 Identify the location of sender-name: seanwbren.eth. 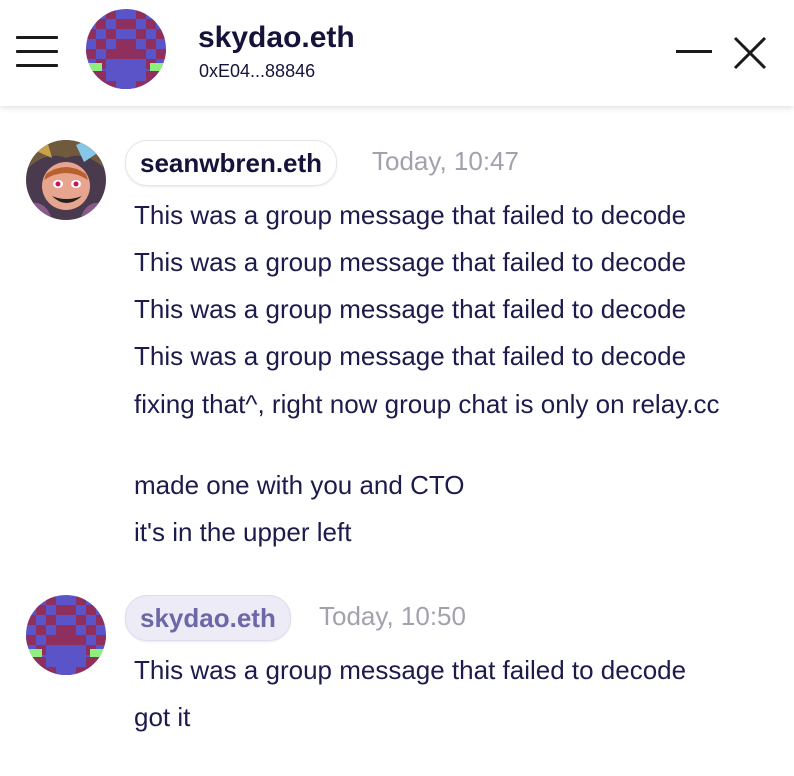
(231, 163).